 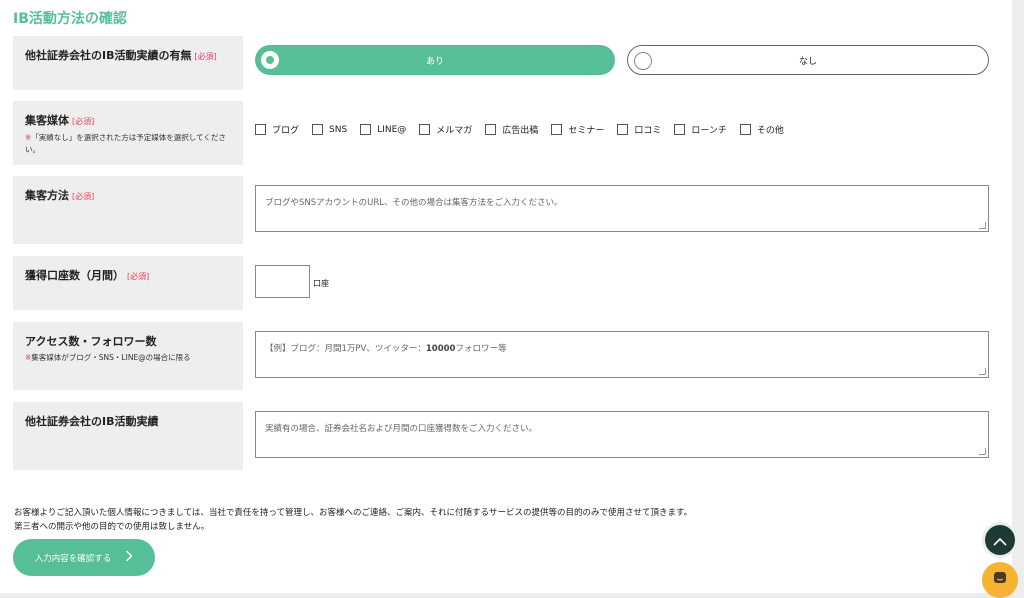 What do you see at coordinates (129, 557) in the screenshot?
I see `chevron-right-icon` at bounding box center [129, 557].